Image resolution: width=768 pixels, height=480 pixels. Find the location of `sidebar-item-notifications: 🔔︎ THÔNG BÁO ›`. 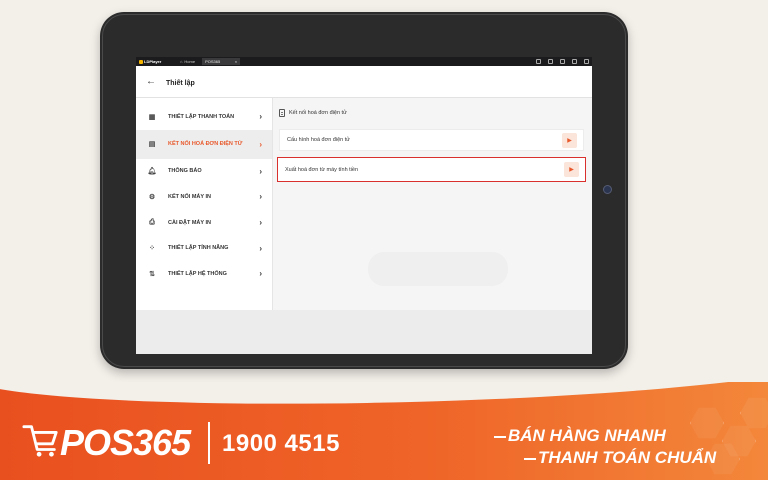

sidebar-item-notifications: 🔔︎ THÔNG BÁO › is located at coordinates (204, 172).